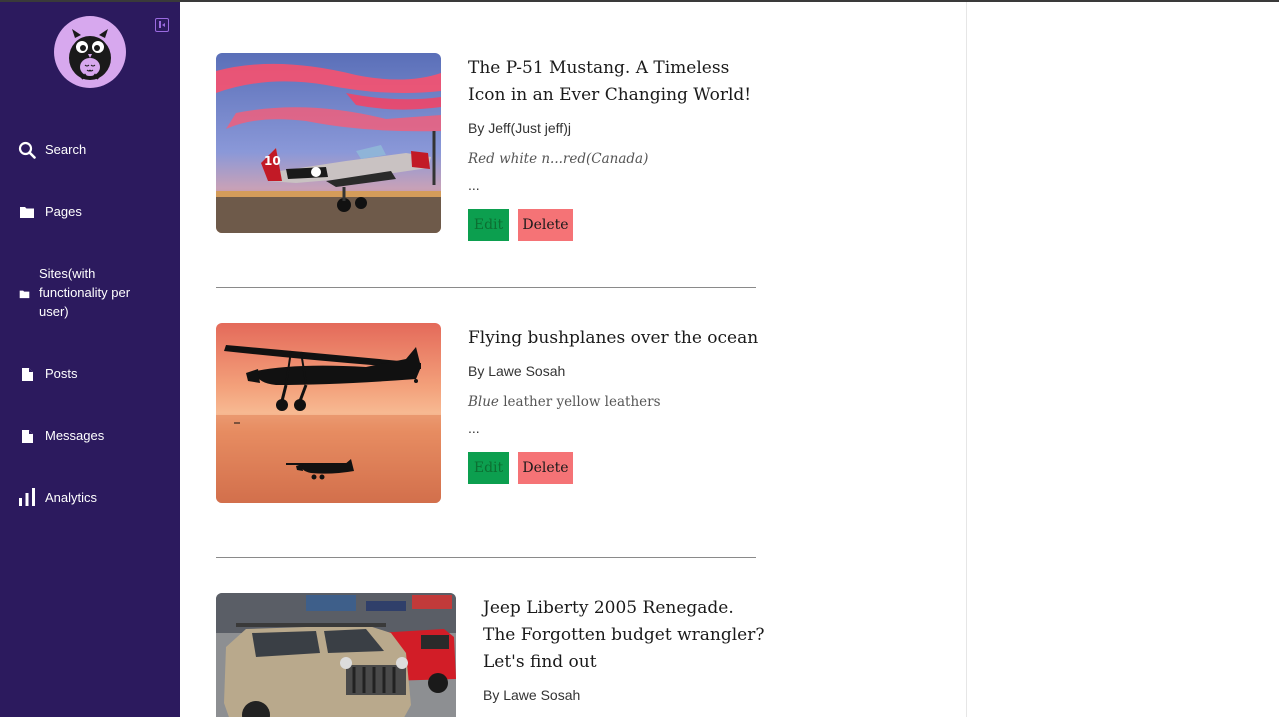 This screenshot has height=717, width=1279. Describe the element at coordinates (328, 143) in the screenshot. I see `post-thumbnail: 10` at that location.